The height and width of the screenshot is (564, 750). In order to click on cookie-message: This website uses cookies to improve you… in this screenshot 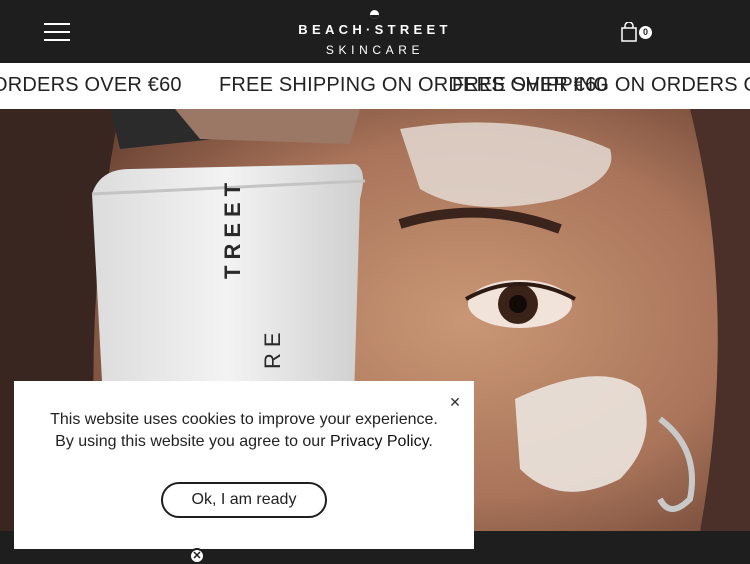, I will do `click(244, 431)`.